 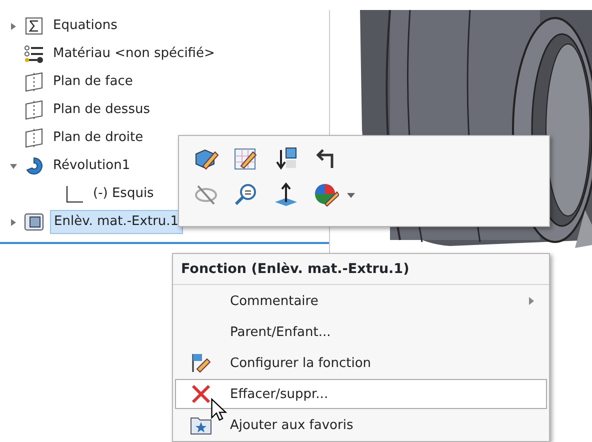 What do you see at coordinates (246, 195) in the screenshot?
I see `zoom-icon` at bounding box center [246, 195].